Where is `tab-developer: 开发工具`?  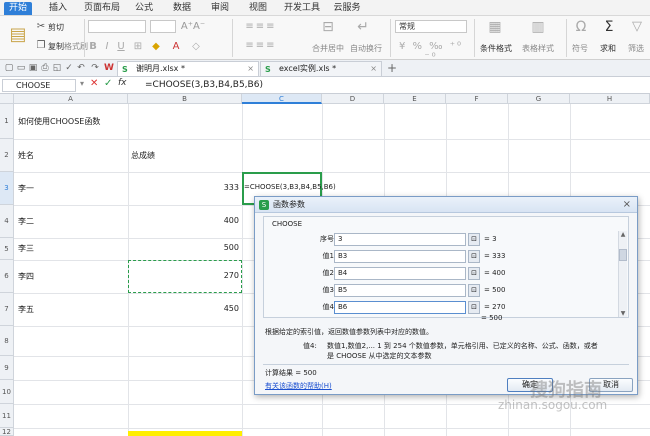
tab-developer: 开发工具 is located at coordinates (302, 8).